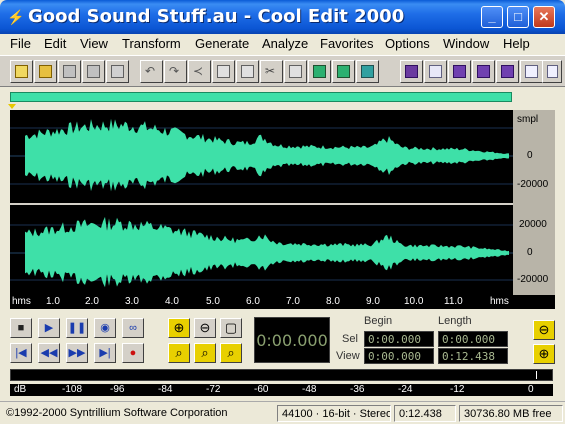 The image size is (565, 424). What do you see at coordinates (261, 389) in the screenshot?
I see `meter-label: -60` at bounding box center [261, 389].